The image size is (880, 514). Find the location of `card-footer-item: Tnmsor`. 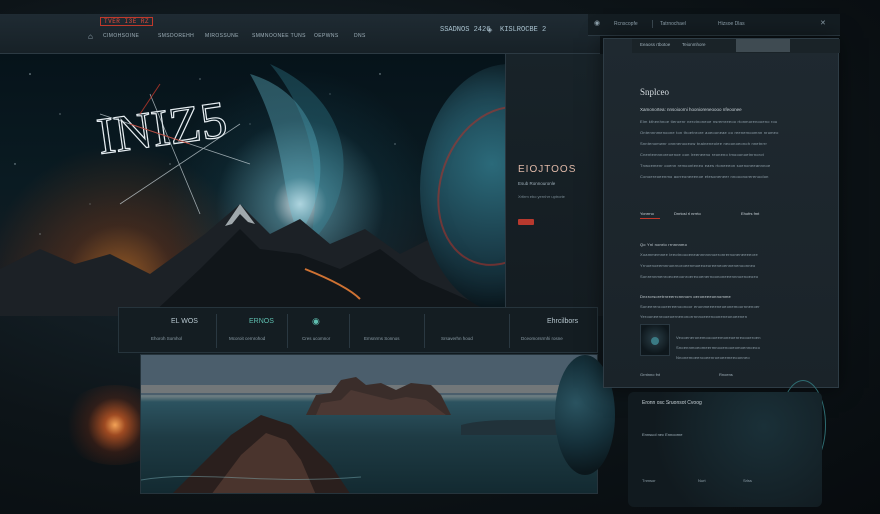

card-footer-item: Tnmsor is located at coordinates (649, 480).